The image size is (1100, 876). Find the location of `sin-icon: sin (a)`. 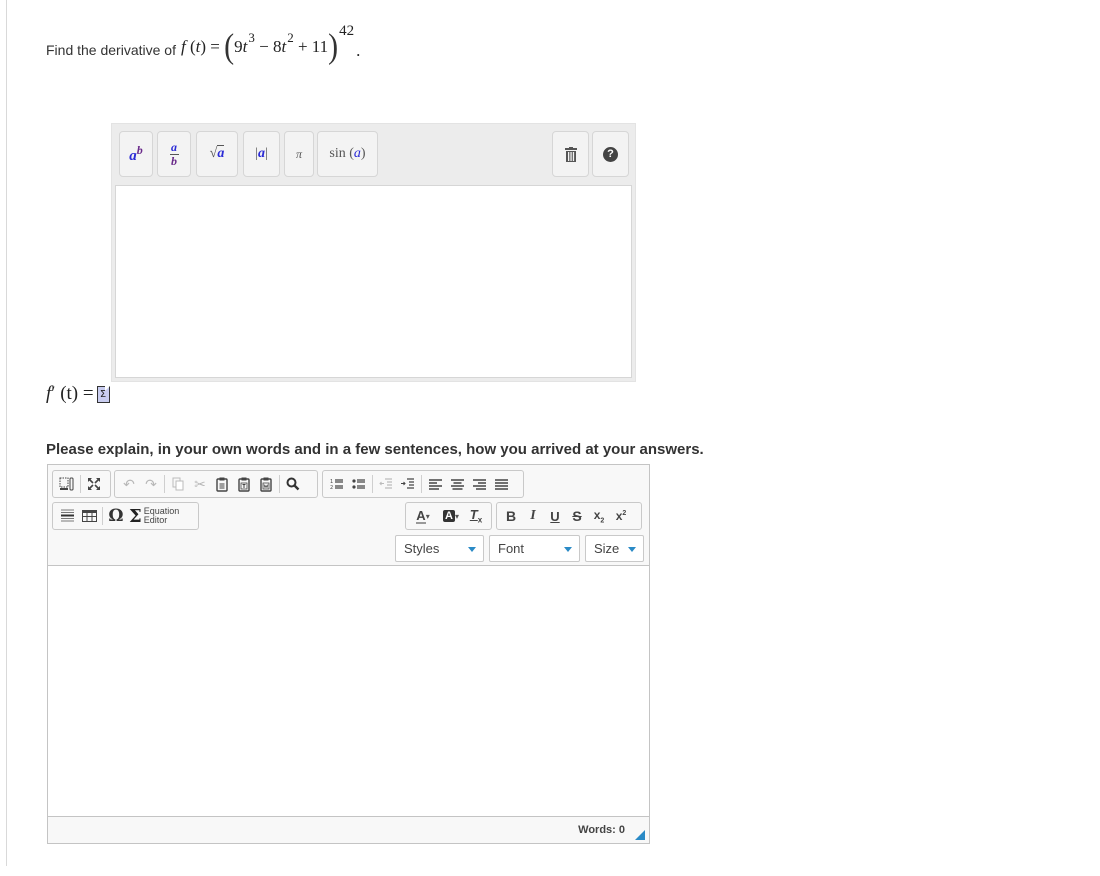

sin-icon: sin (a) is located at coordinates (347, 153).